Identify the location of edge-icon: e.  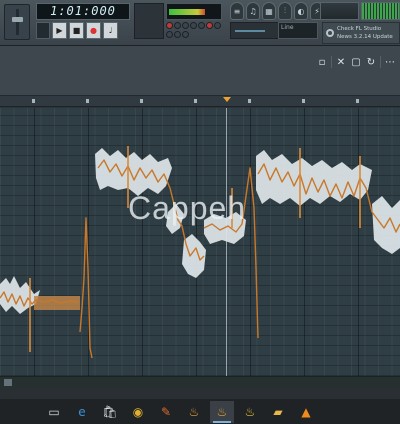
(82, 411).